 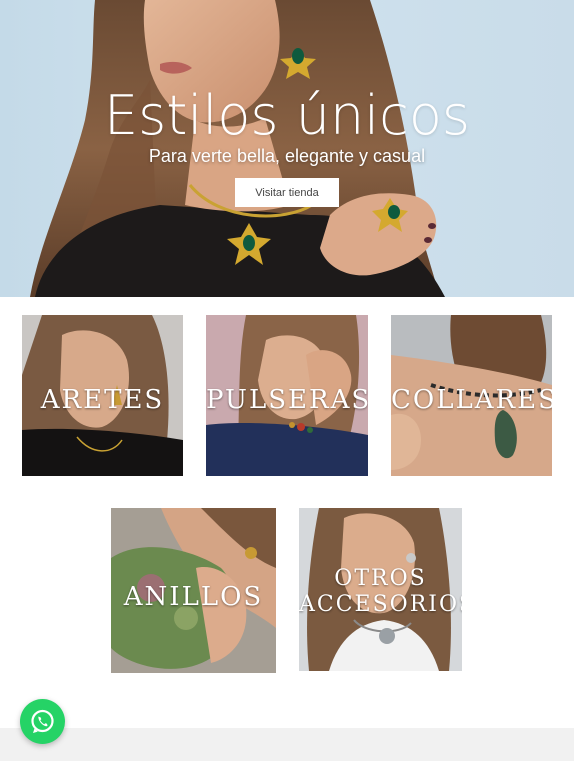 What do you see at coordinates (287, 115) in the screenshot?
I see `hero-title: Estilos únicos` at bounding box center [287, 115].